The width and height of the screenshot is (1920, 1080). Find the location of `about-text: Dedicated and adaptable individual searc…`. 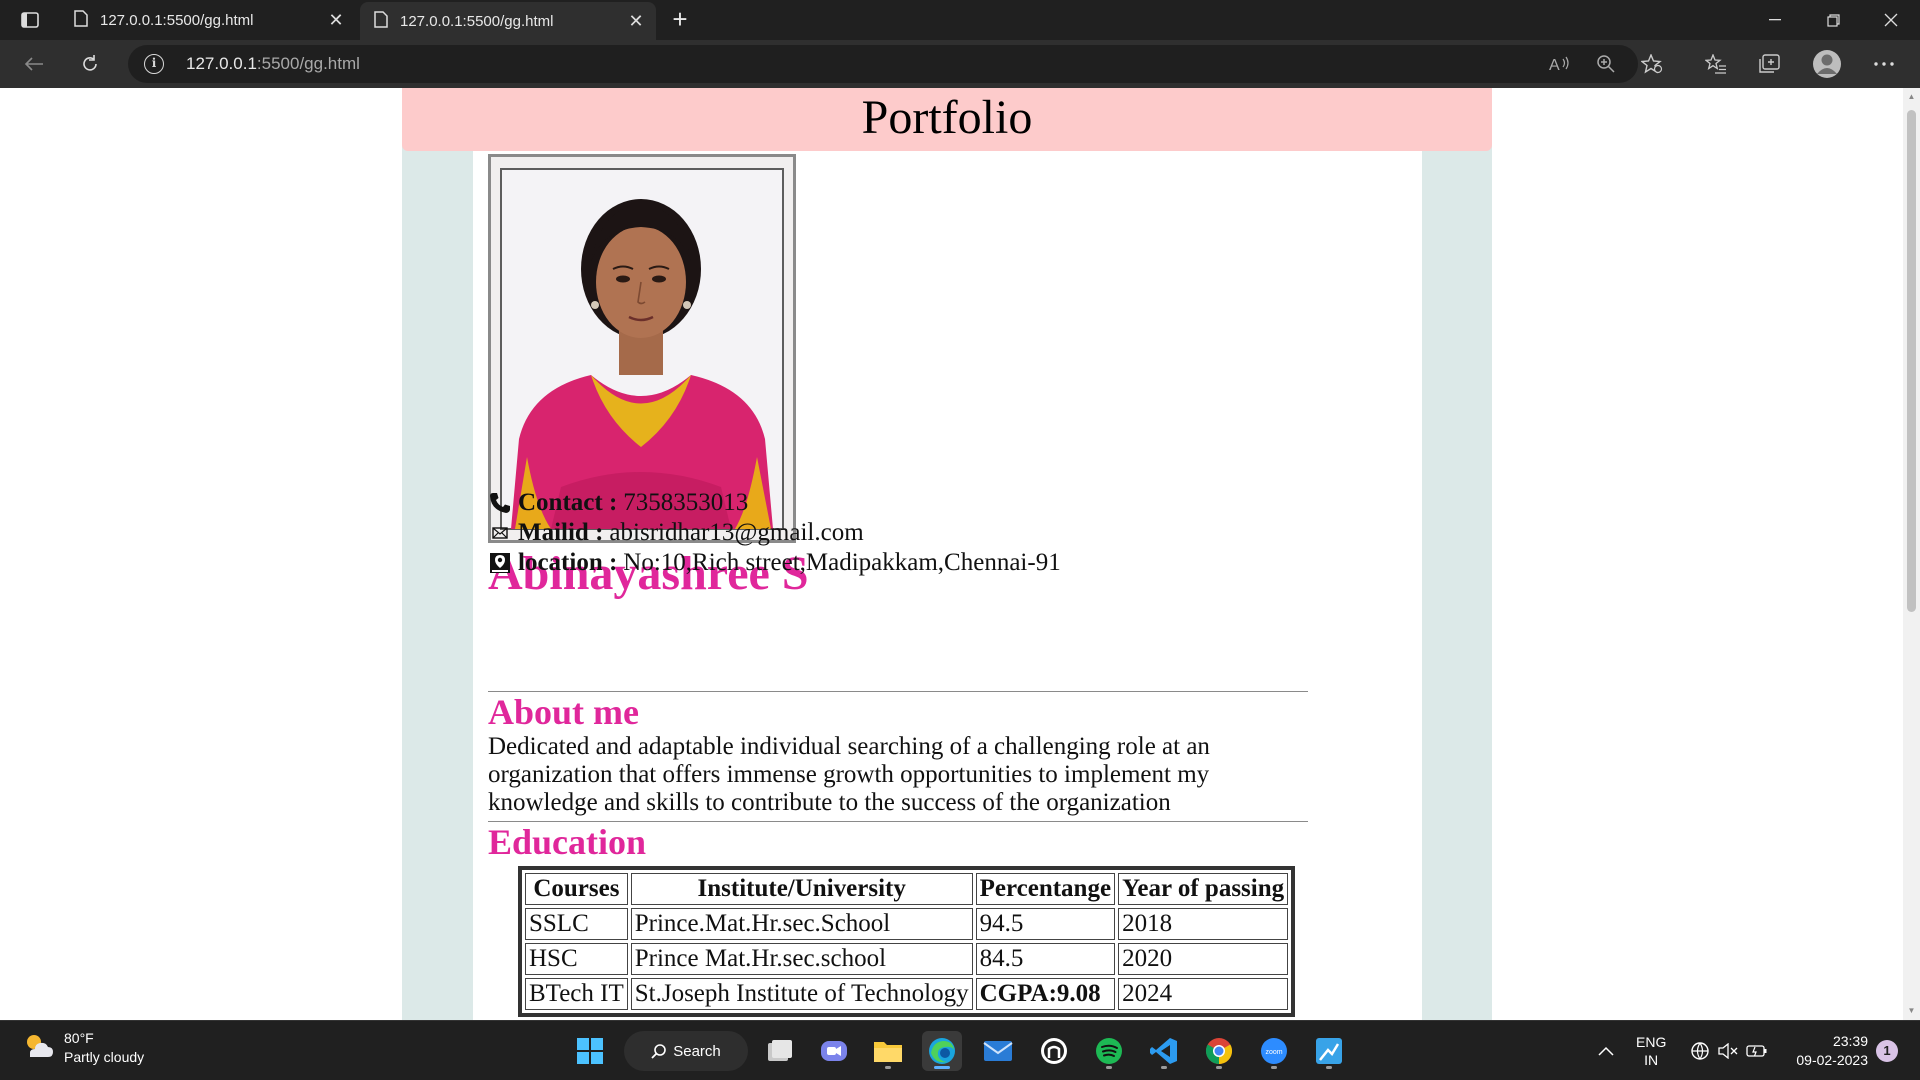

about-text: Dedicated and adaptable individual searc… is located at coordinates (849, 774).